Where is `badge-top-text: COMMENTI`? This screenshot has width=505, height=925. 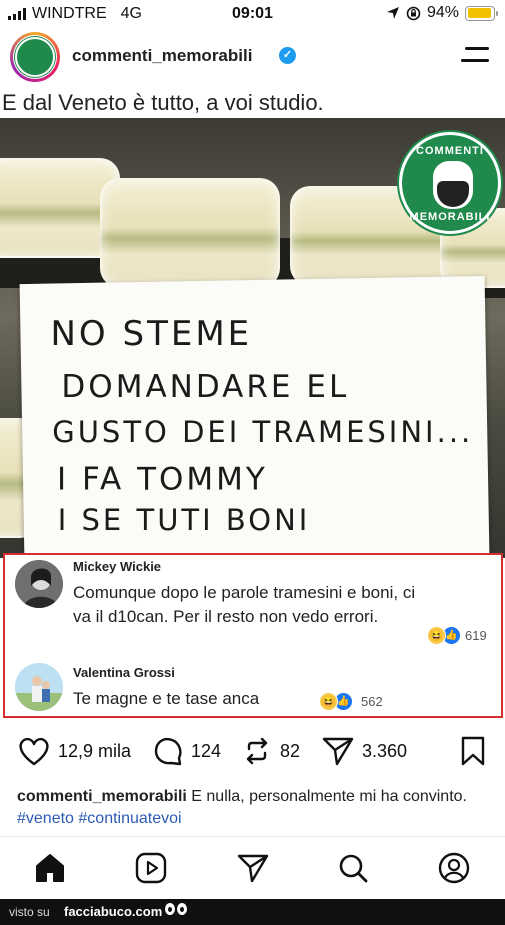
badge-top-text: COMMENTI is located at coordinates (450, 151).